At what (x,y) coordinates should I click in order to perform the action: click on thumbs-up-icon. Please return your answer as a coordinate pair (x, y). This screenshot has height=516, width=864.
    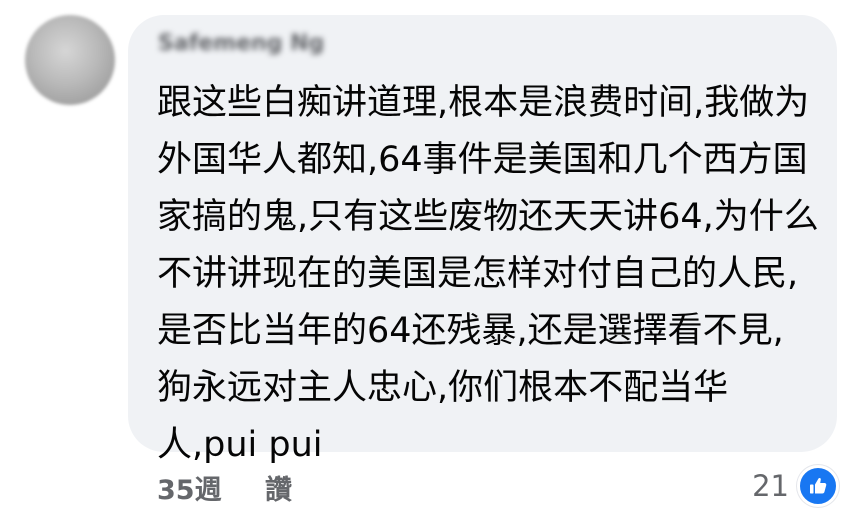
    Looking at the image, I should click on (818, 486).